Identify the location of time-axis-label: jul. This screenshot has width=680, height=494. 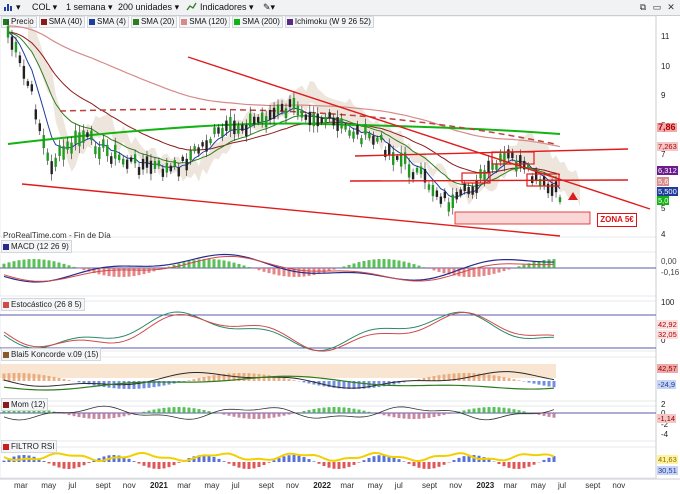
(72, 485).